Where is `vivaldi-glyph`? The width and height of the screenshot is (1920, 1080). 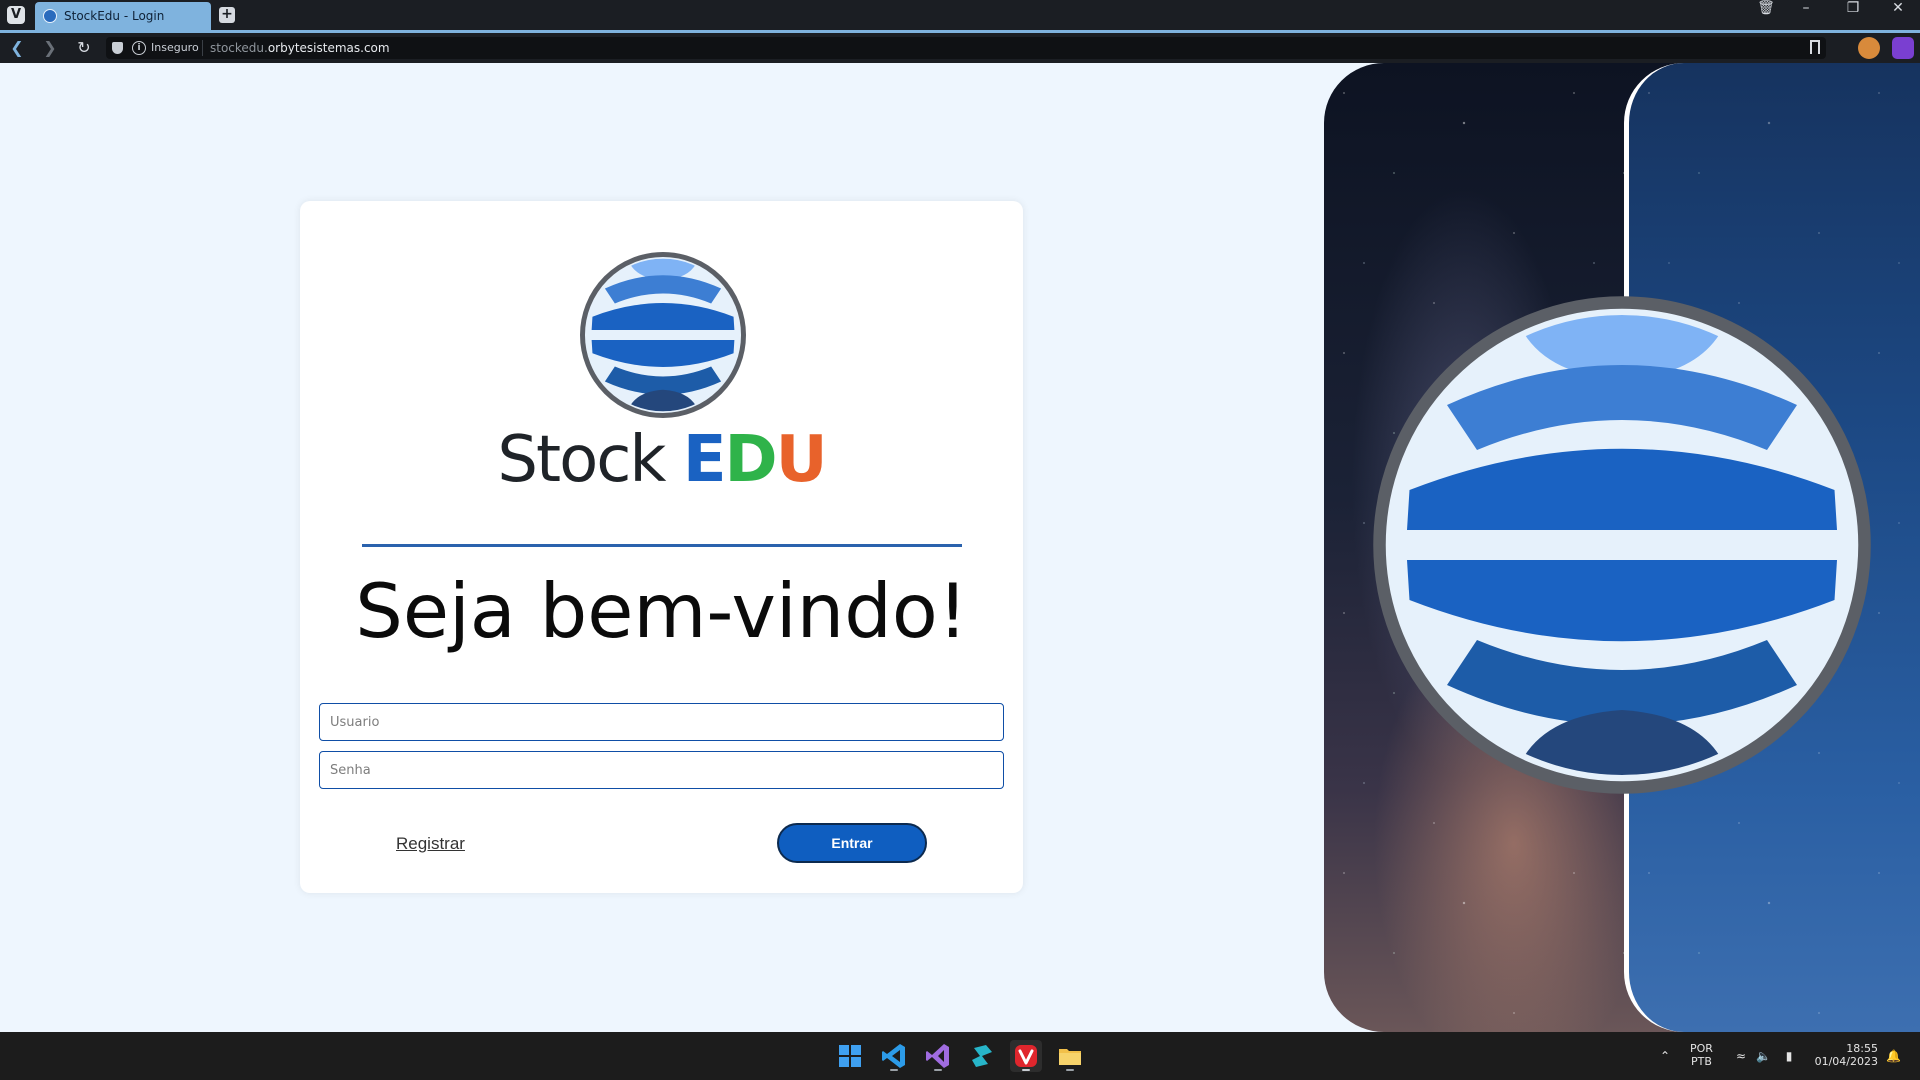
vivaldi-glyph is located at coordinates (1026, 1056).